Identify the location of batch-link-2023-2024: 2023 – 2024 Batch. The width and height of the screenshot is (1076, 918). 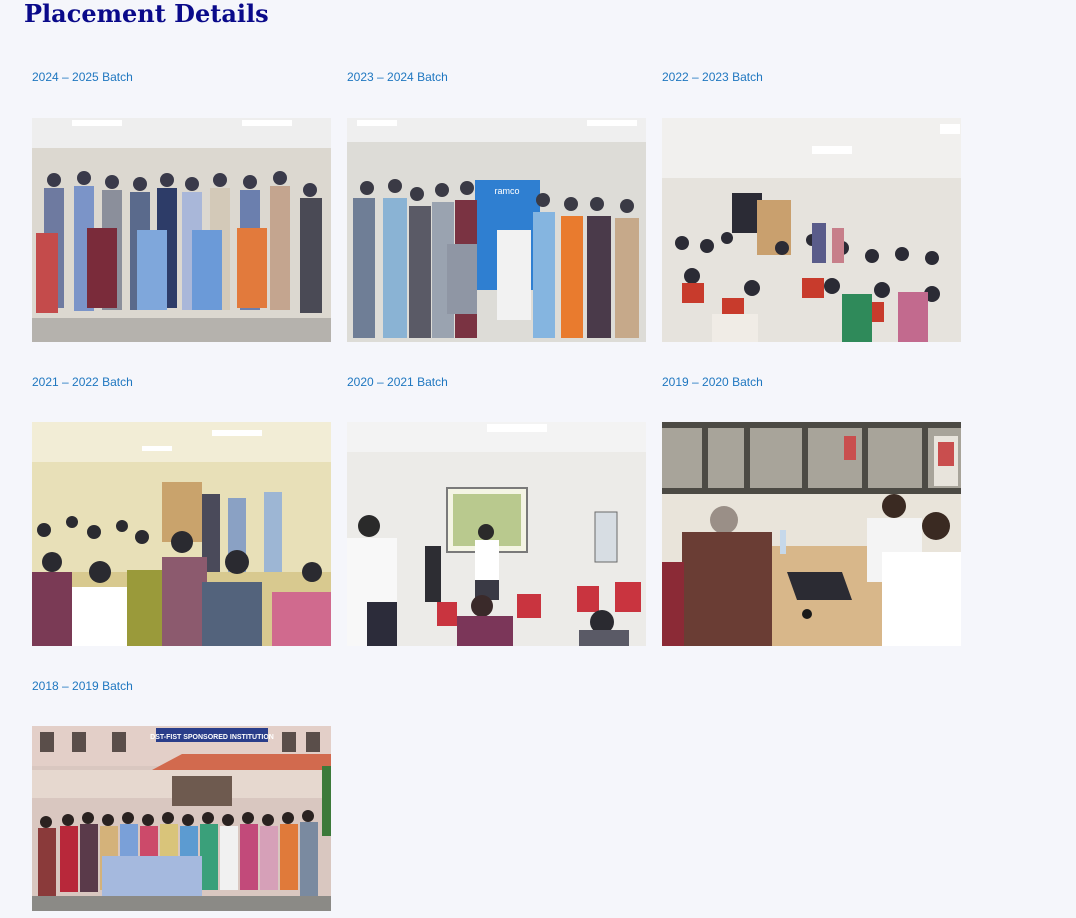
(496, 77).